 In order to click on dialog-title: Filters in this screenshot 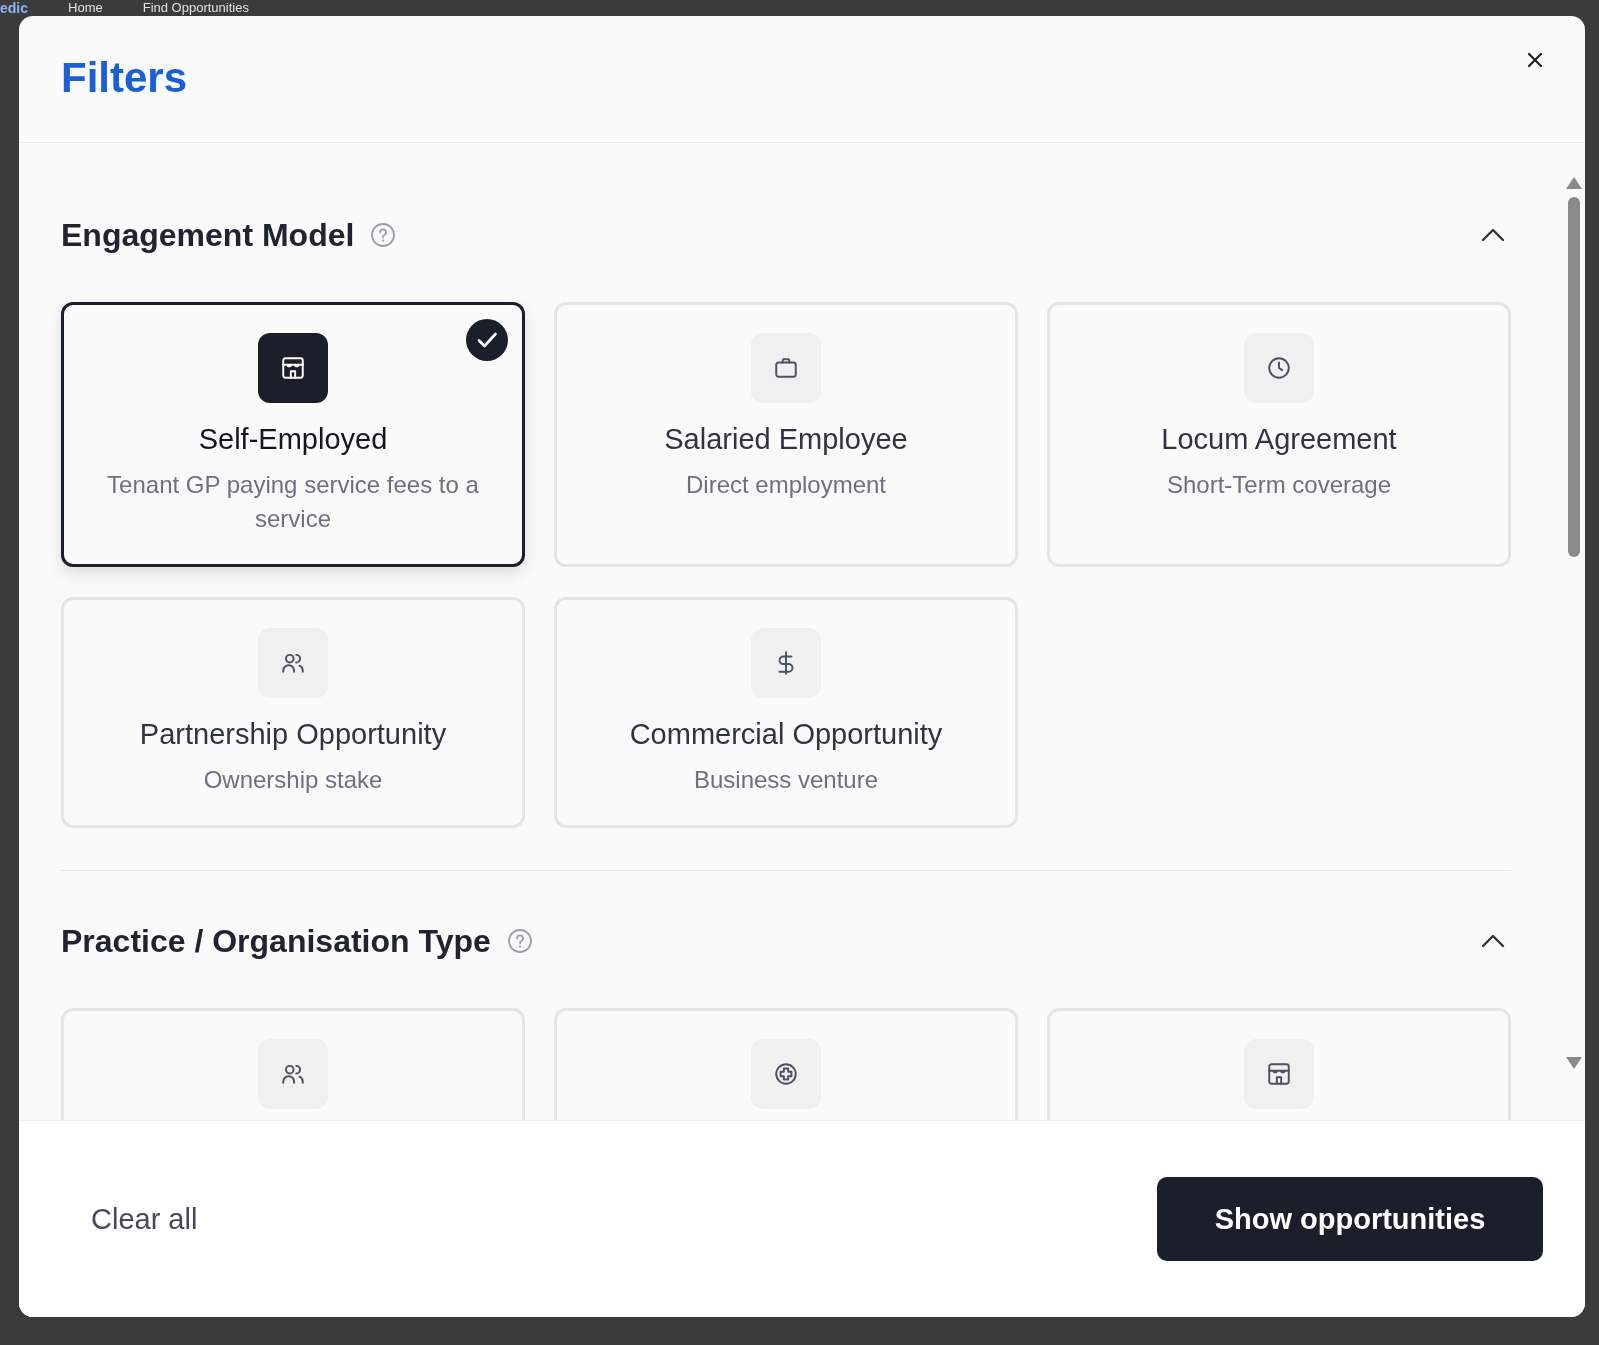, I will do `click(124, 78)`.